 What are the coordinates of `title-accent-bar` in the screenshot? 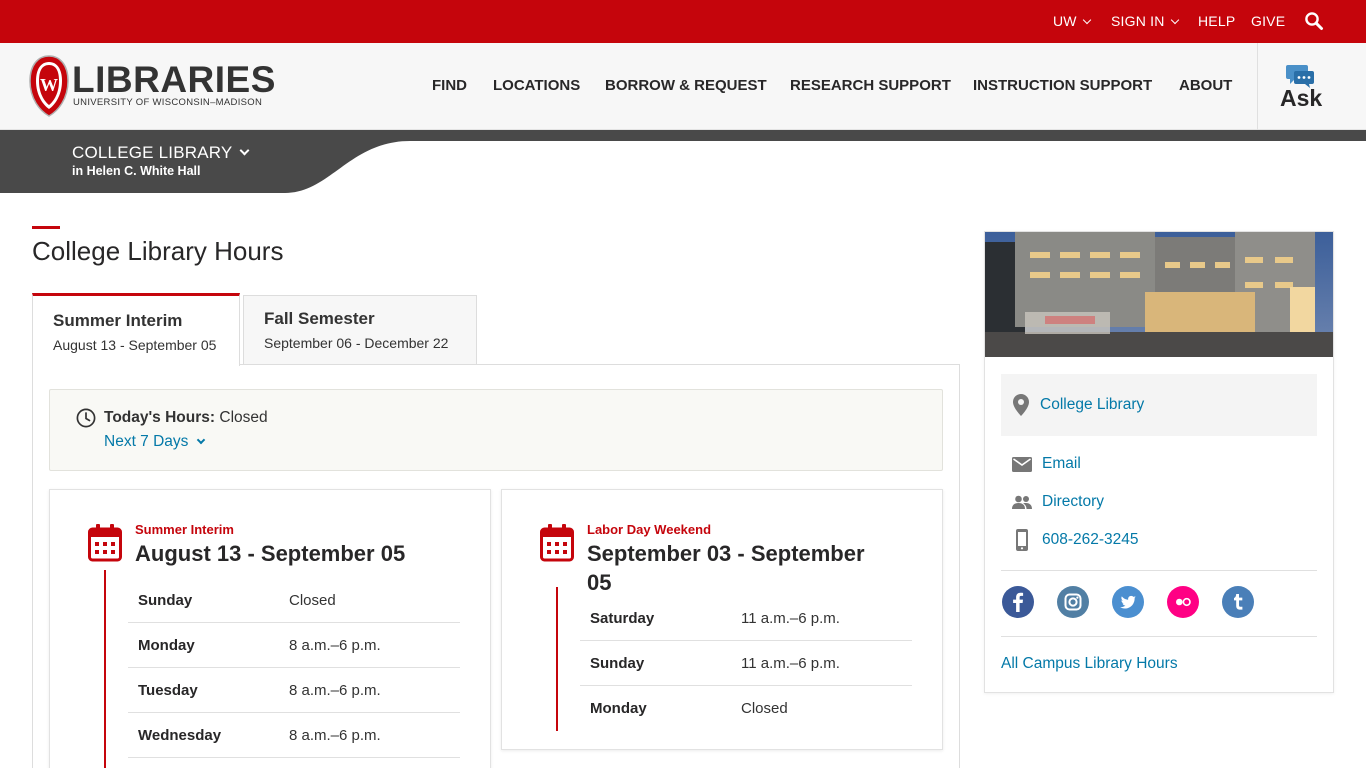 It's located at (46, 227).